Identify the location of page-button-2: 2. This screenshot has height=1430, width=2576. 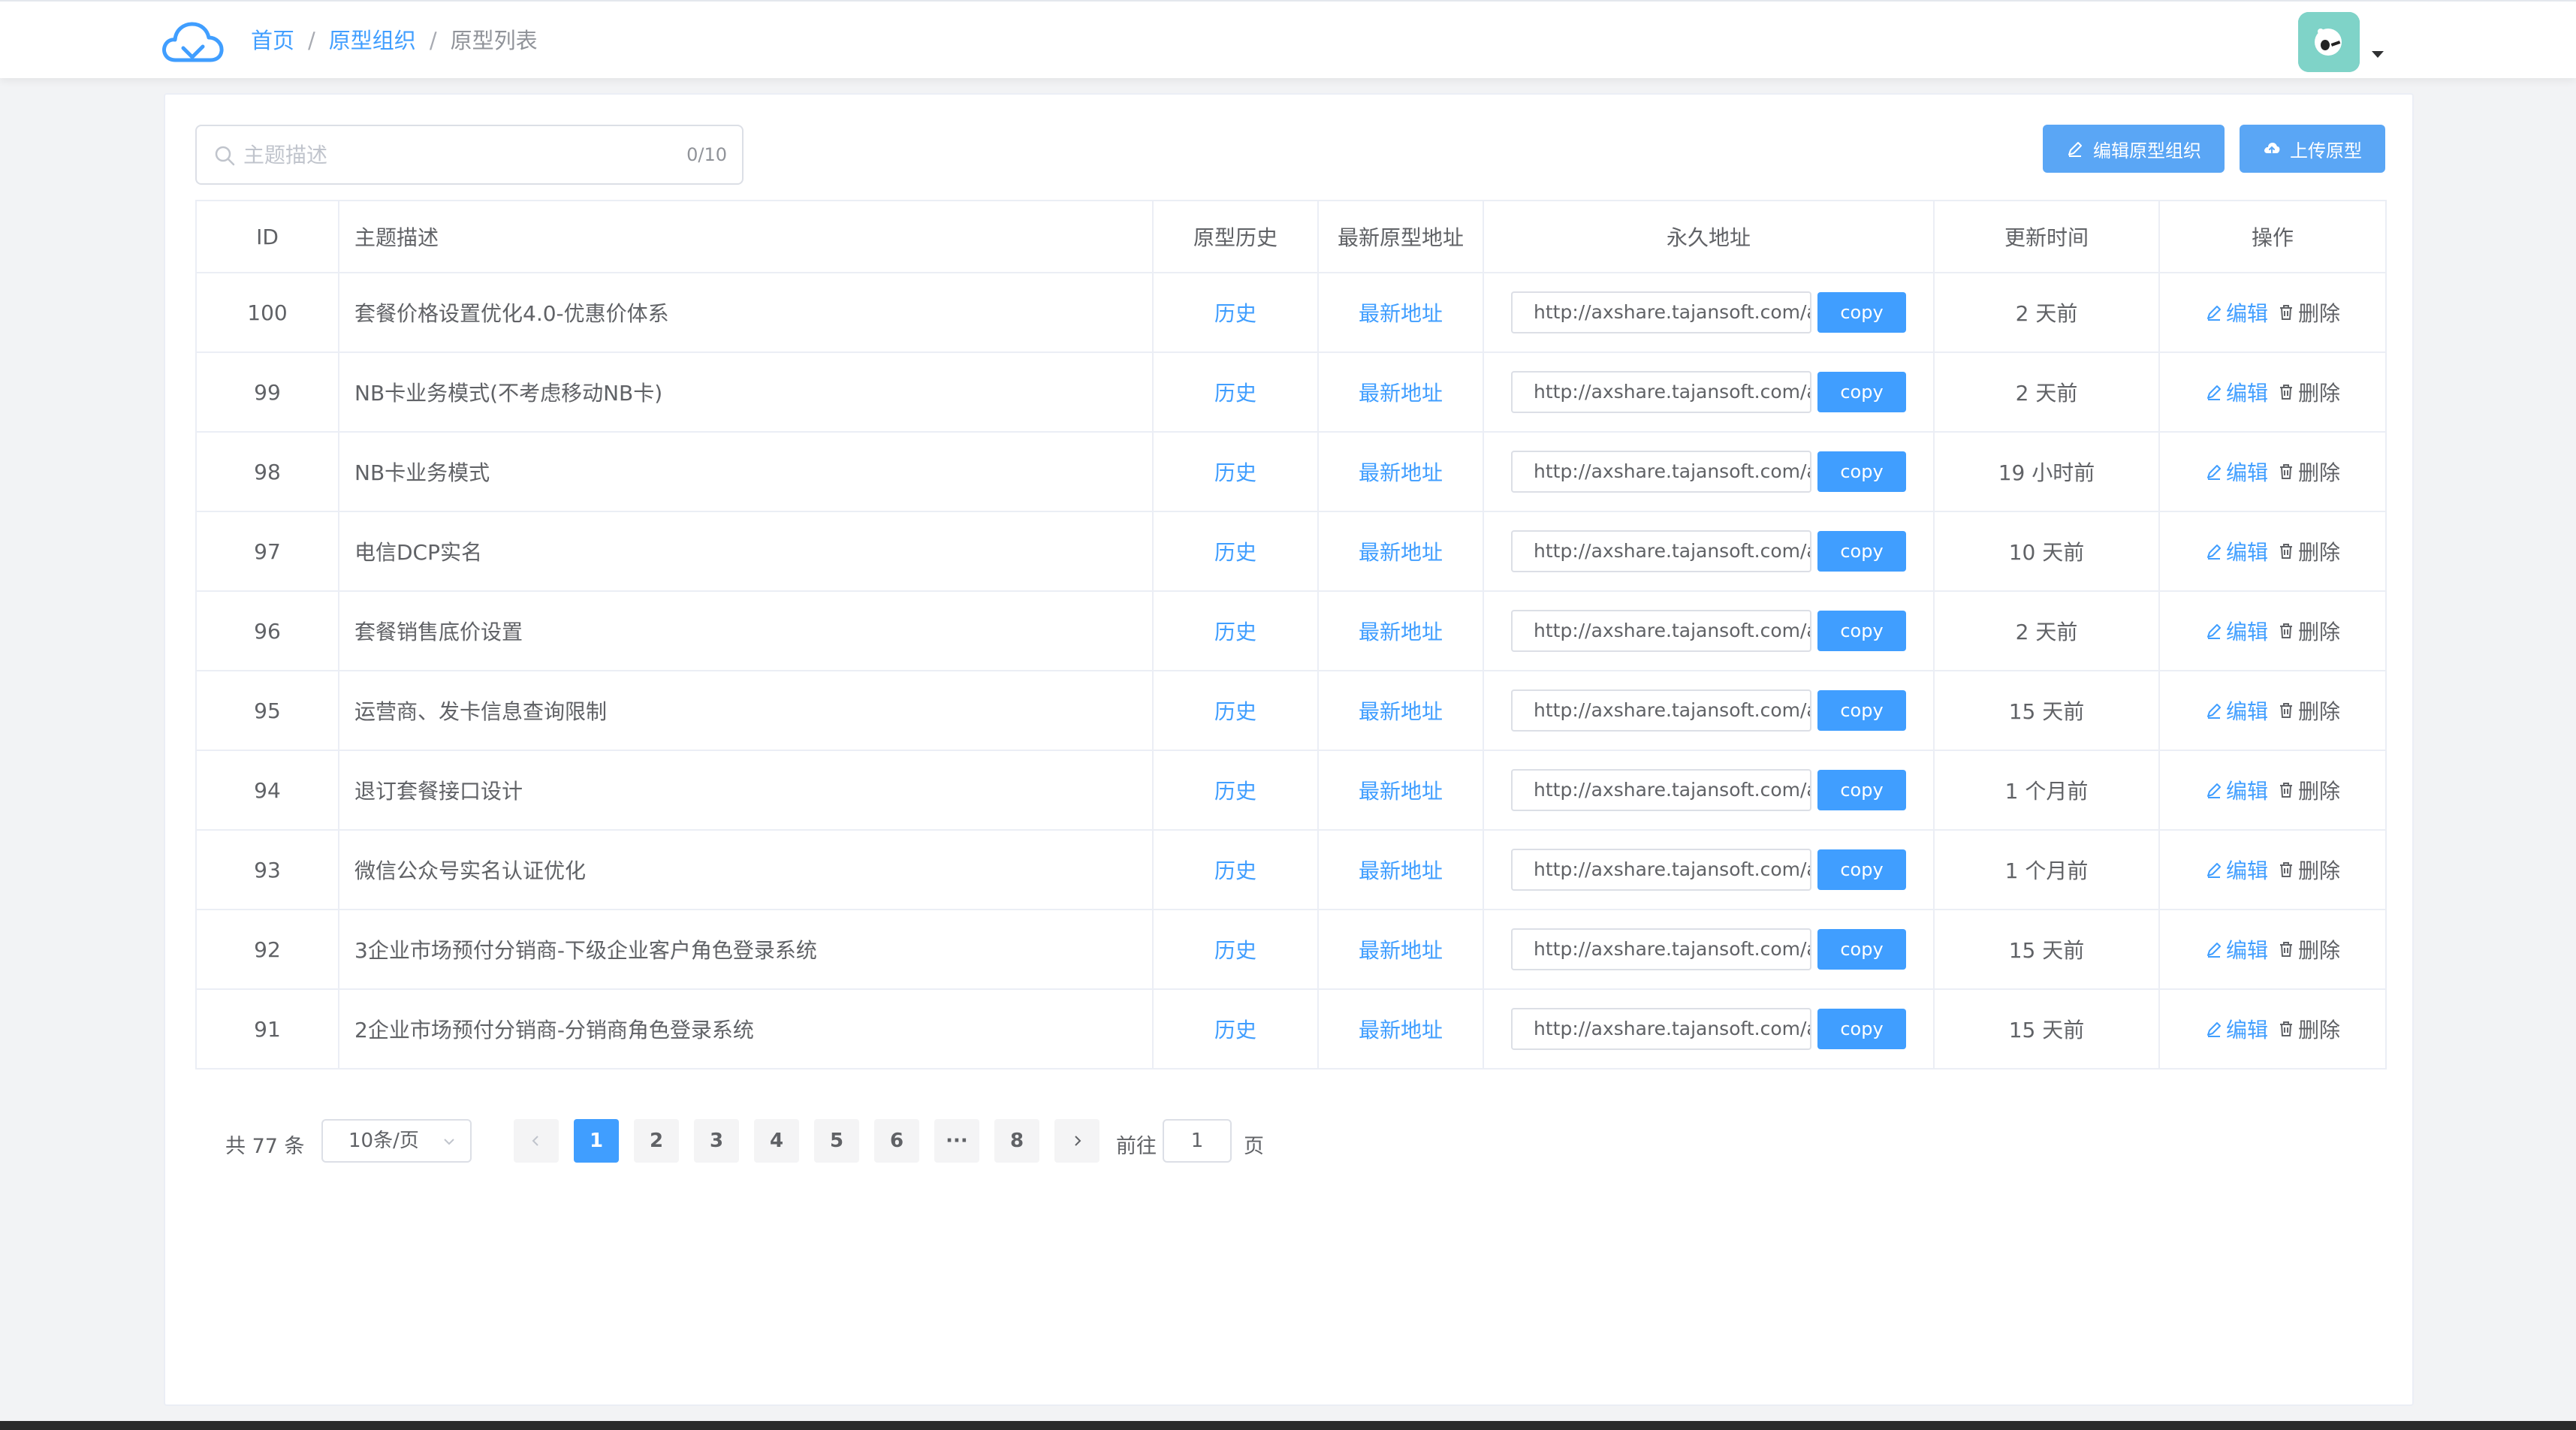
(656, 1141).